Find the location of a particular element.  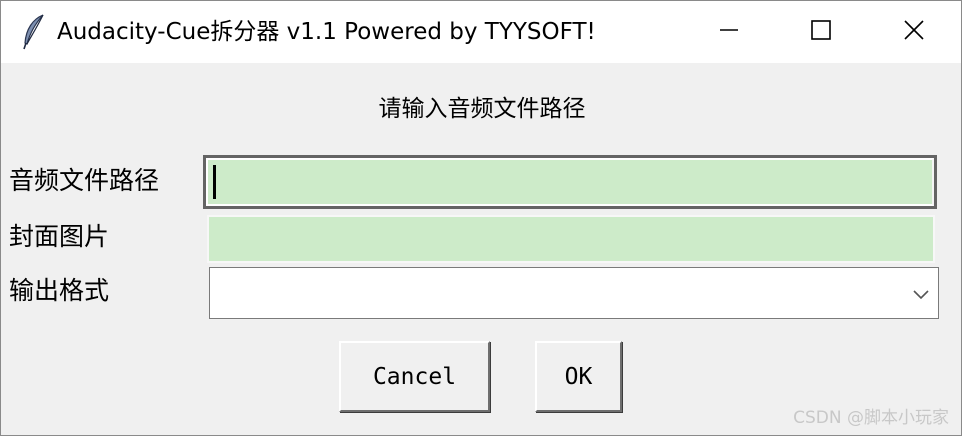

audio-path-label: 音频文件路径 is located at coordinates (84, 180).